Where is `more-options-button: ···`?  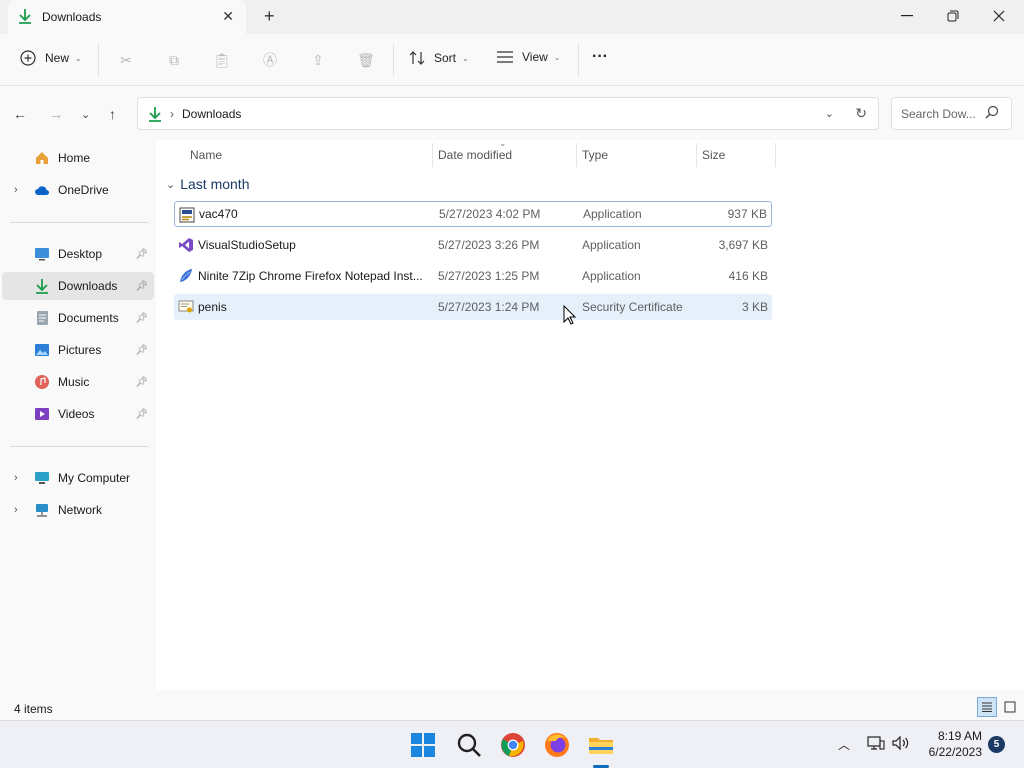 more-options-button: ··· is located at coordinates (600, 57).